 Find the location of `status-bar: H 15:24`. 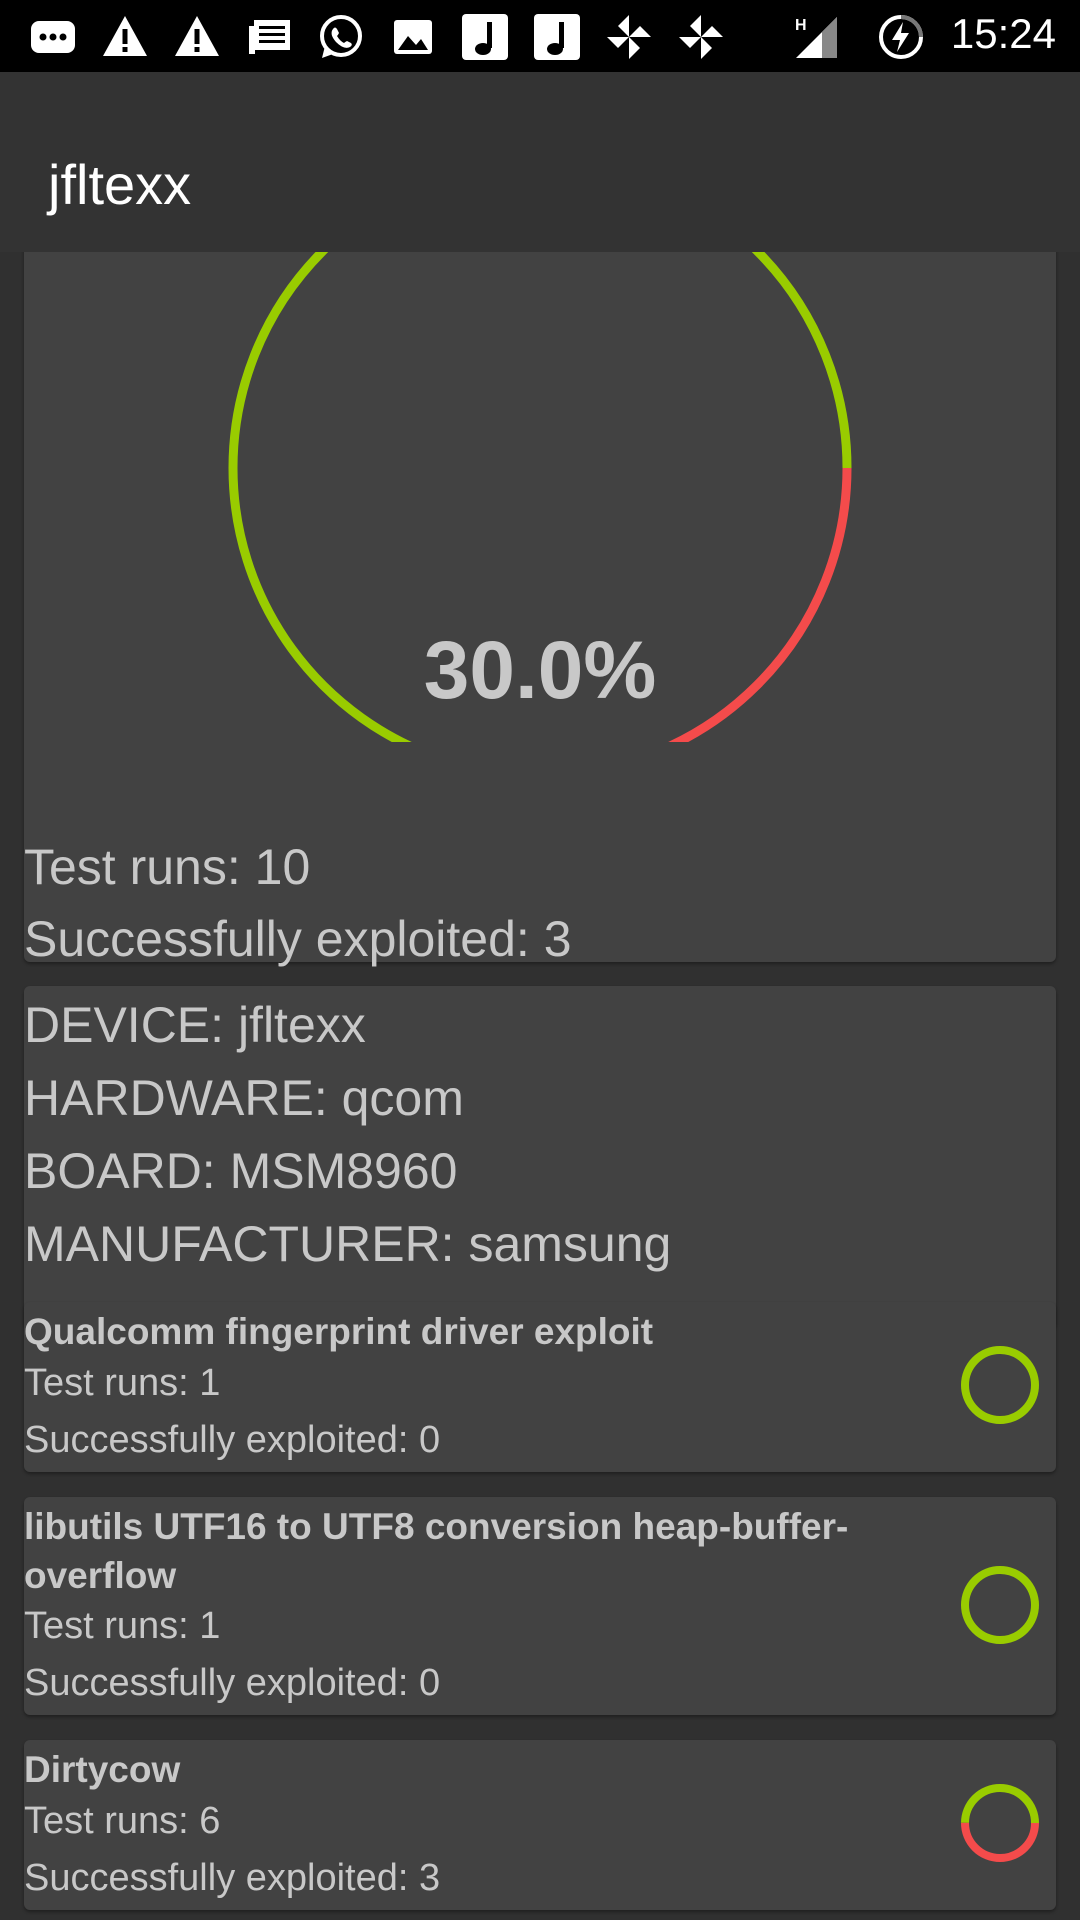

status-bar: H 15:24 is located at coordinates (540, 36).